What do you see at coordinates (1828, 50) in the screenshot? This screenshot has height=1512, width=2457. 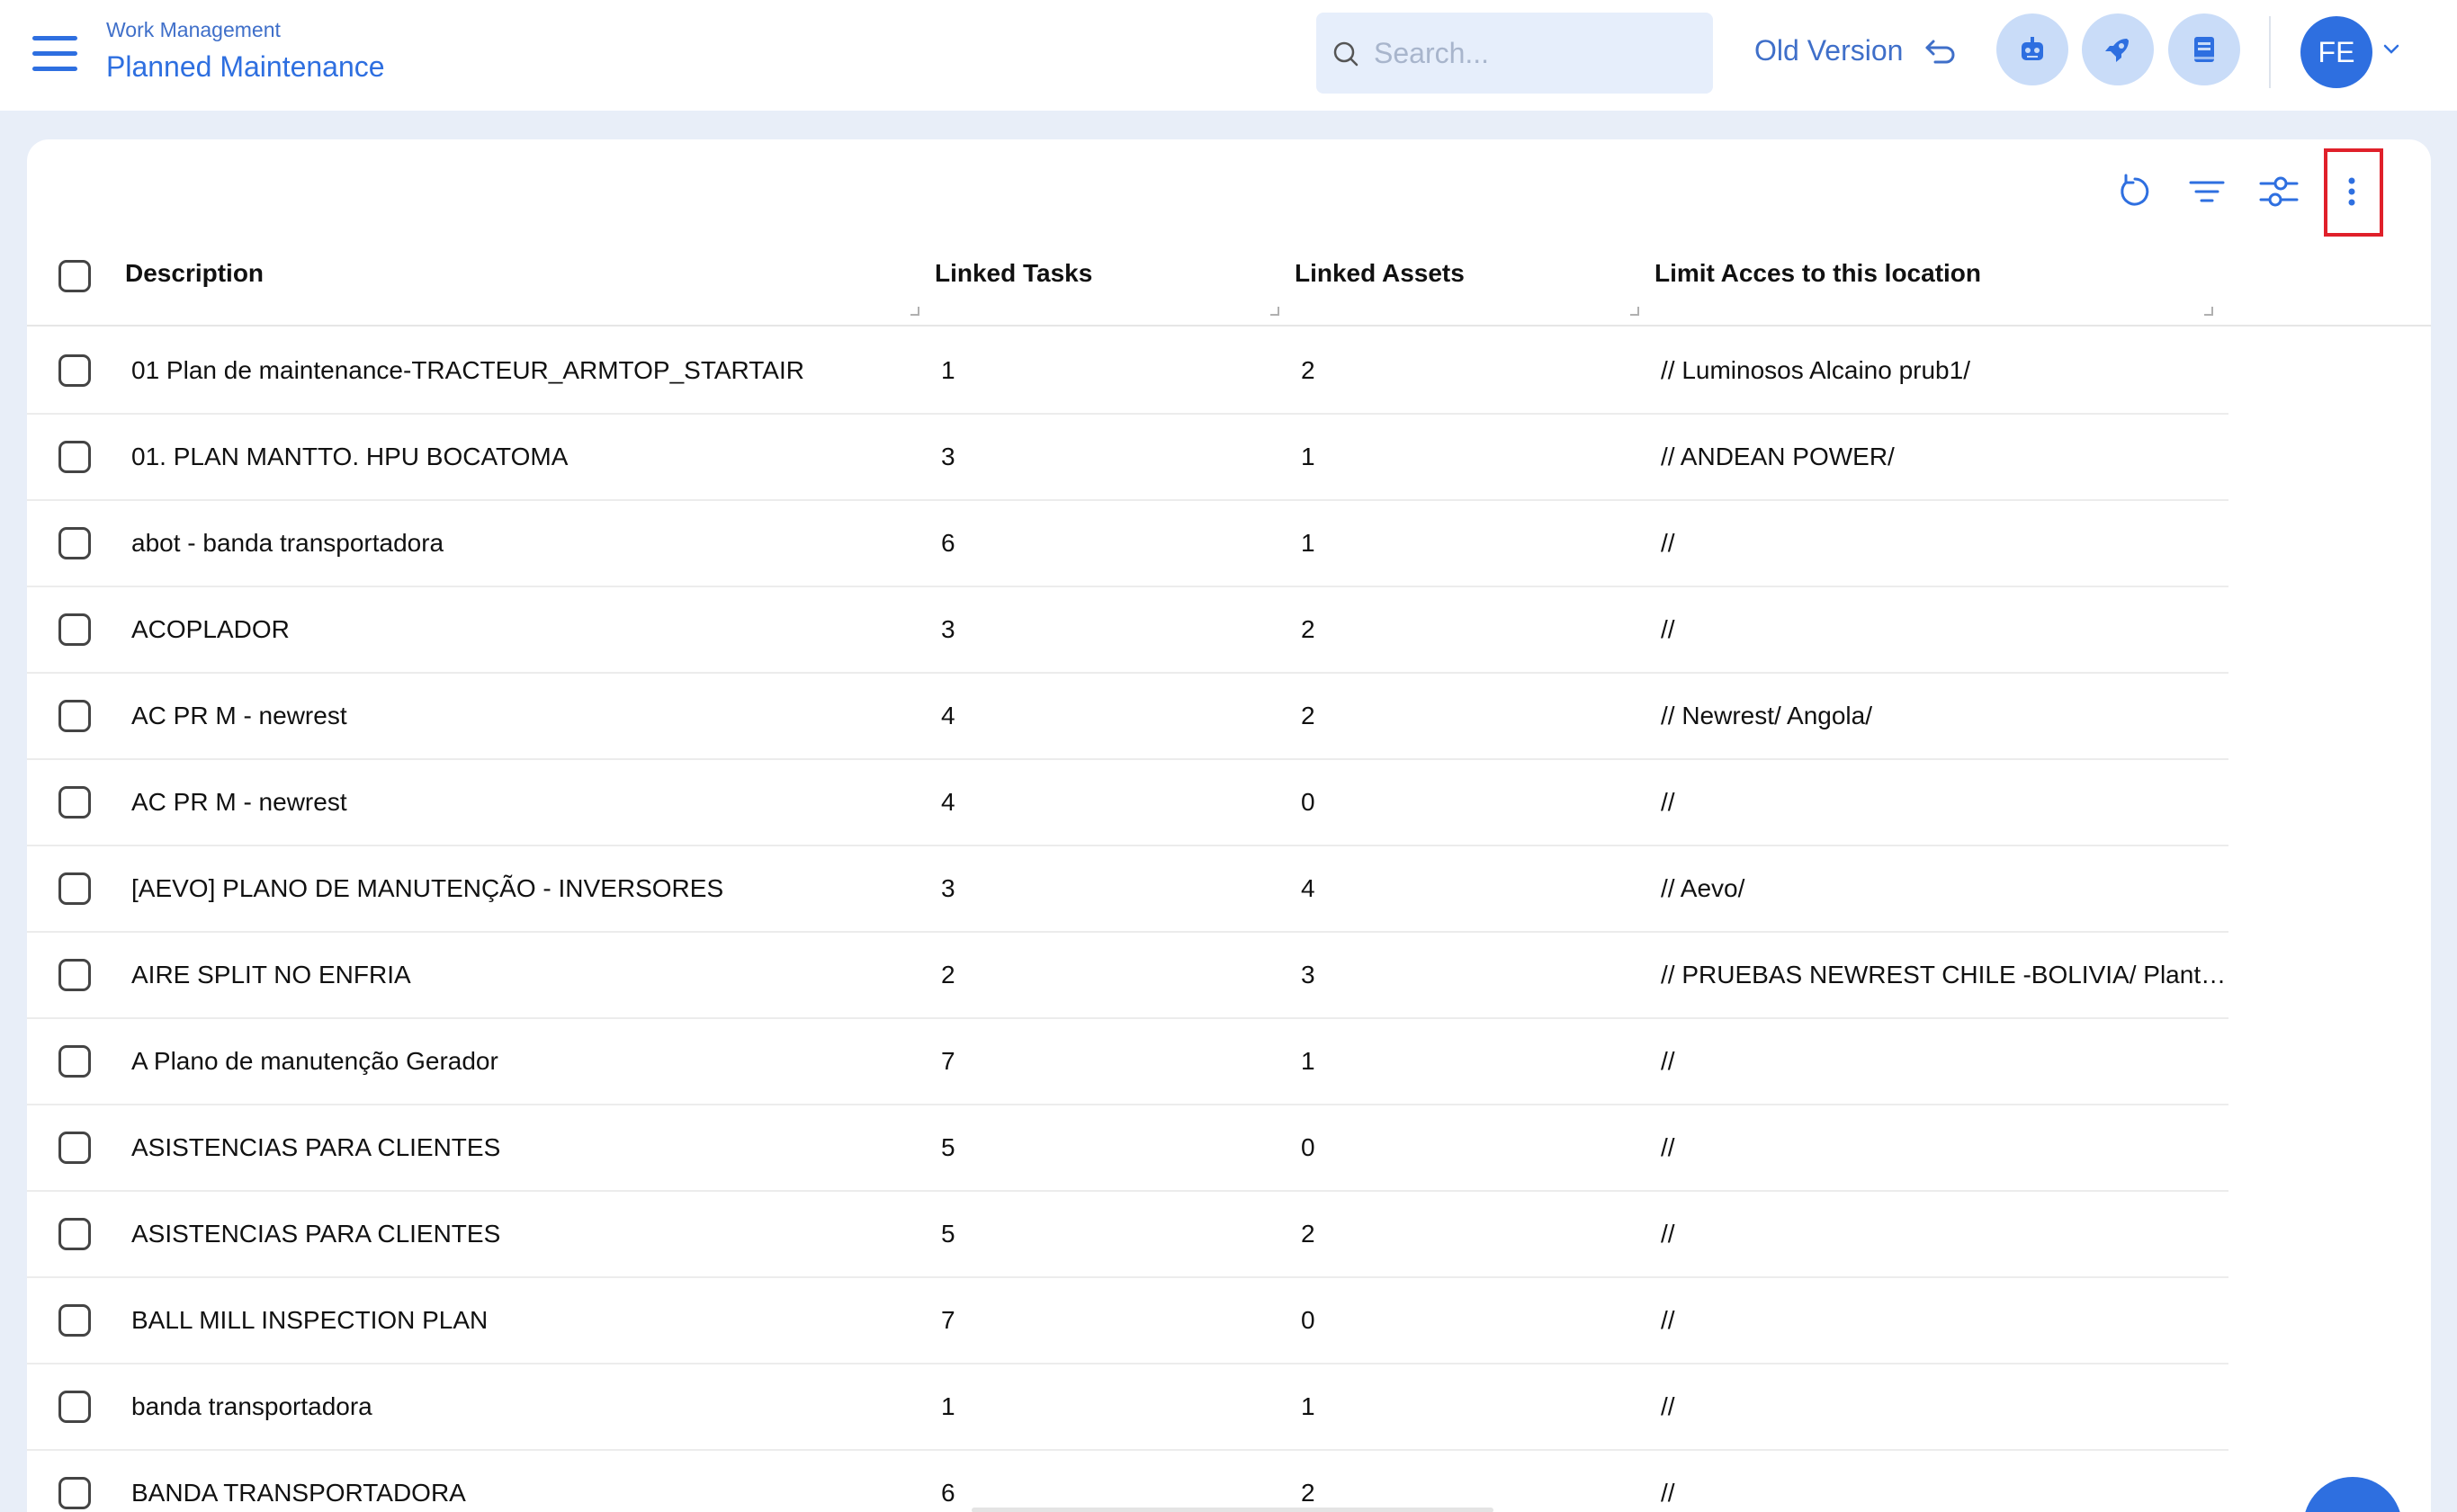 I see `old-version-link: Old Version` at bounding box center [1828, 50].